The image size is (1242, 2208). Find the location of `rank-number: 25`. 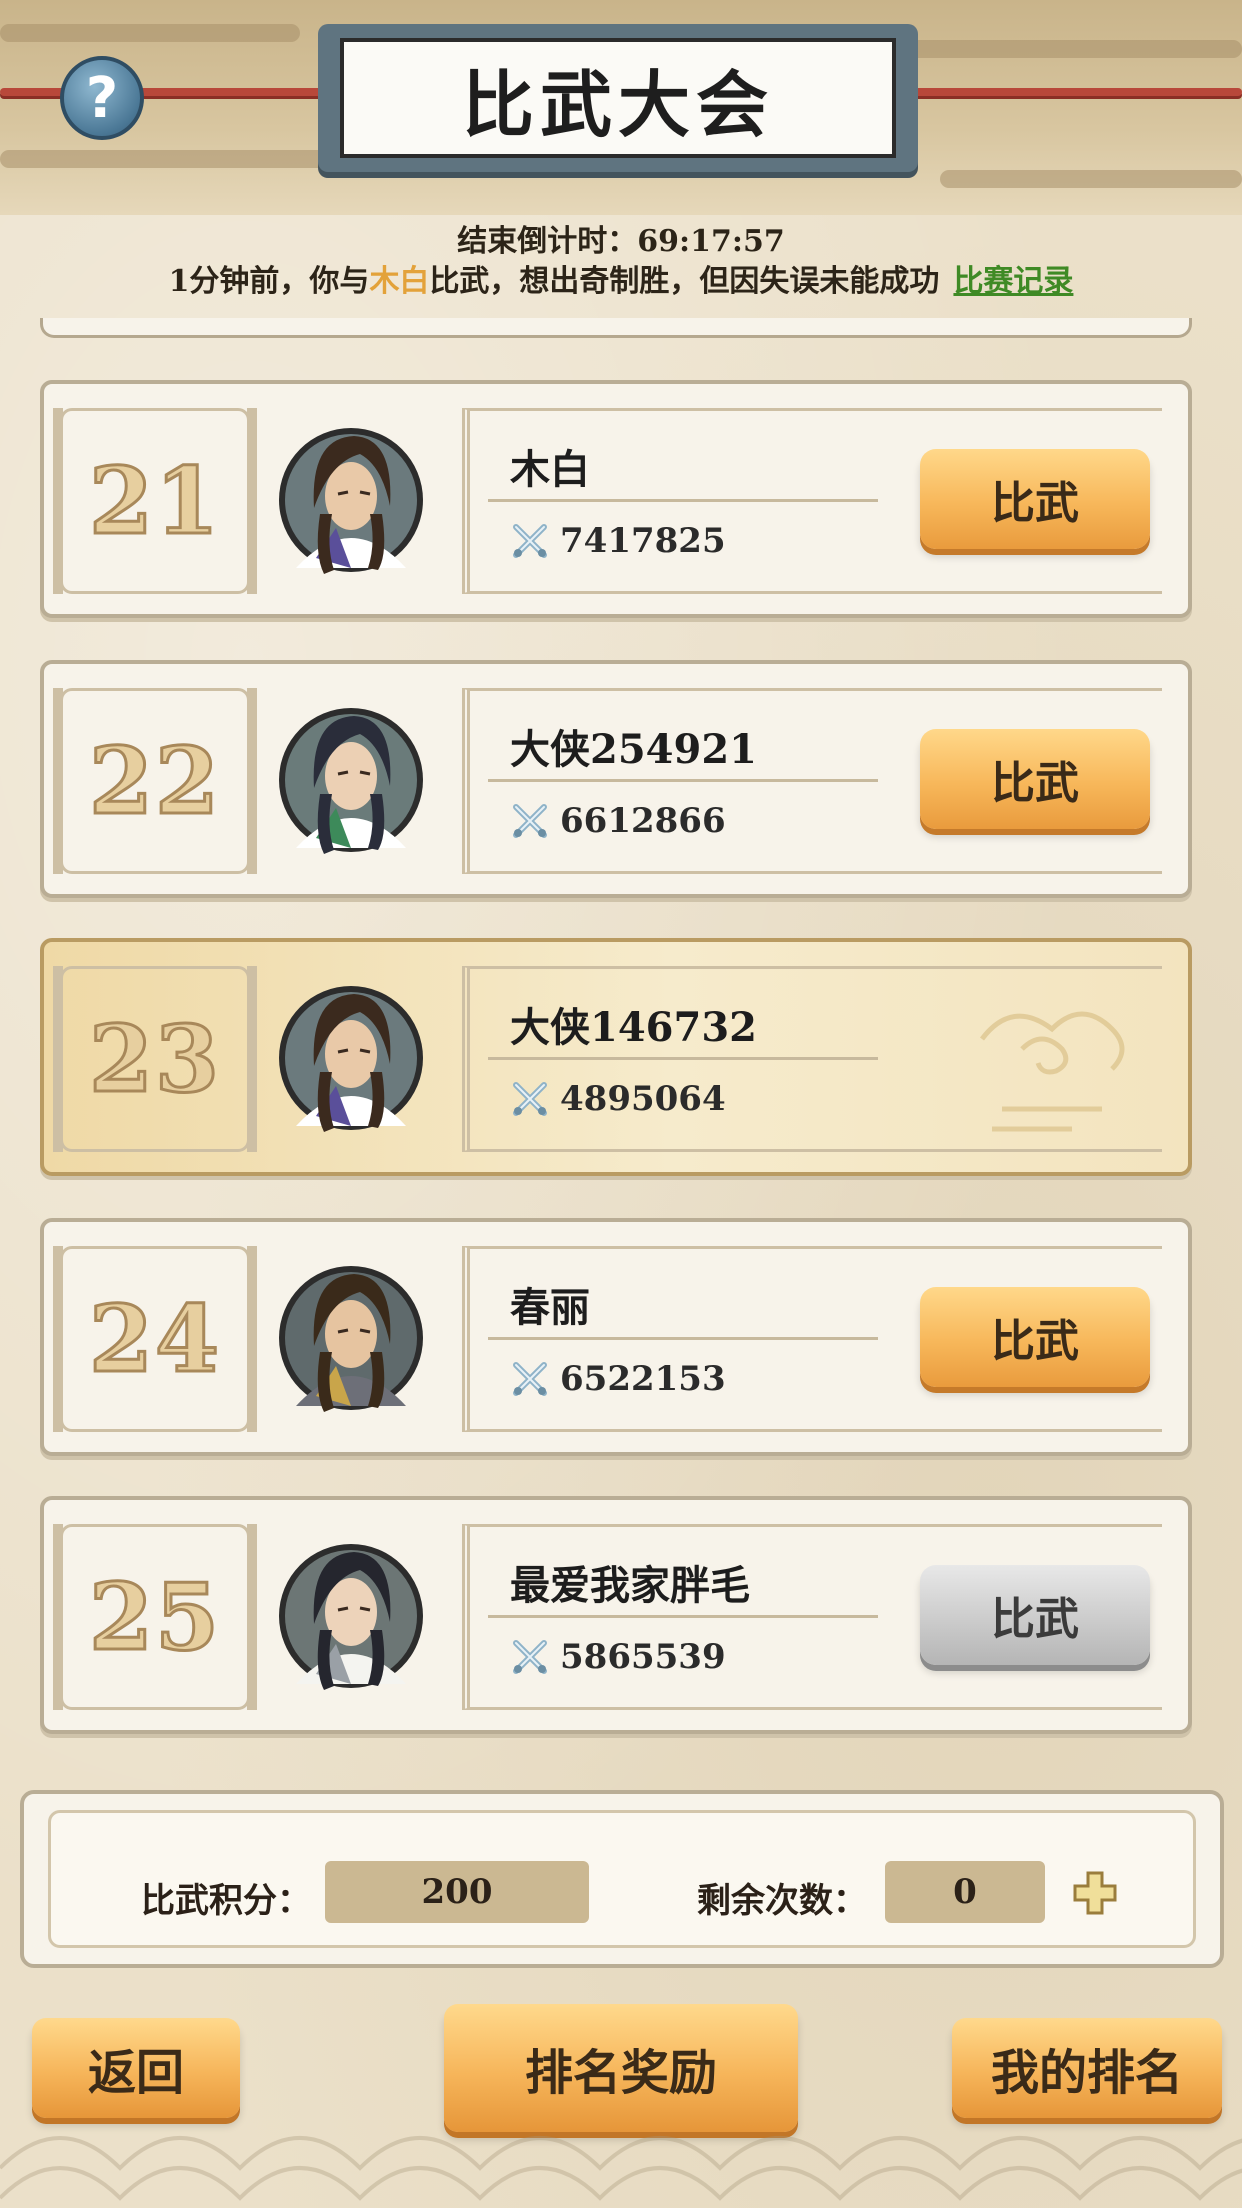

rank-number: 25 is located at coordinates (154, 1617).